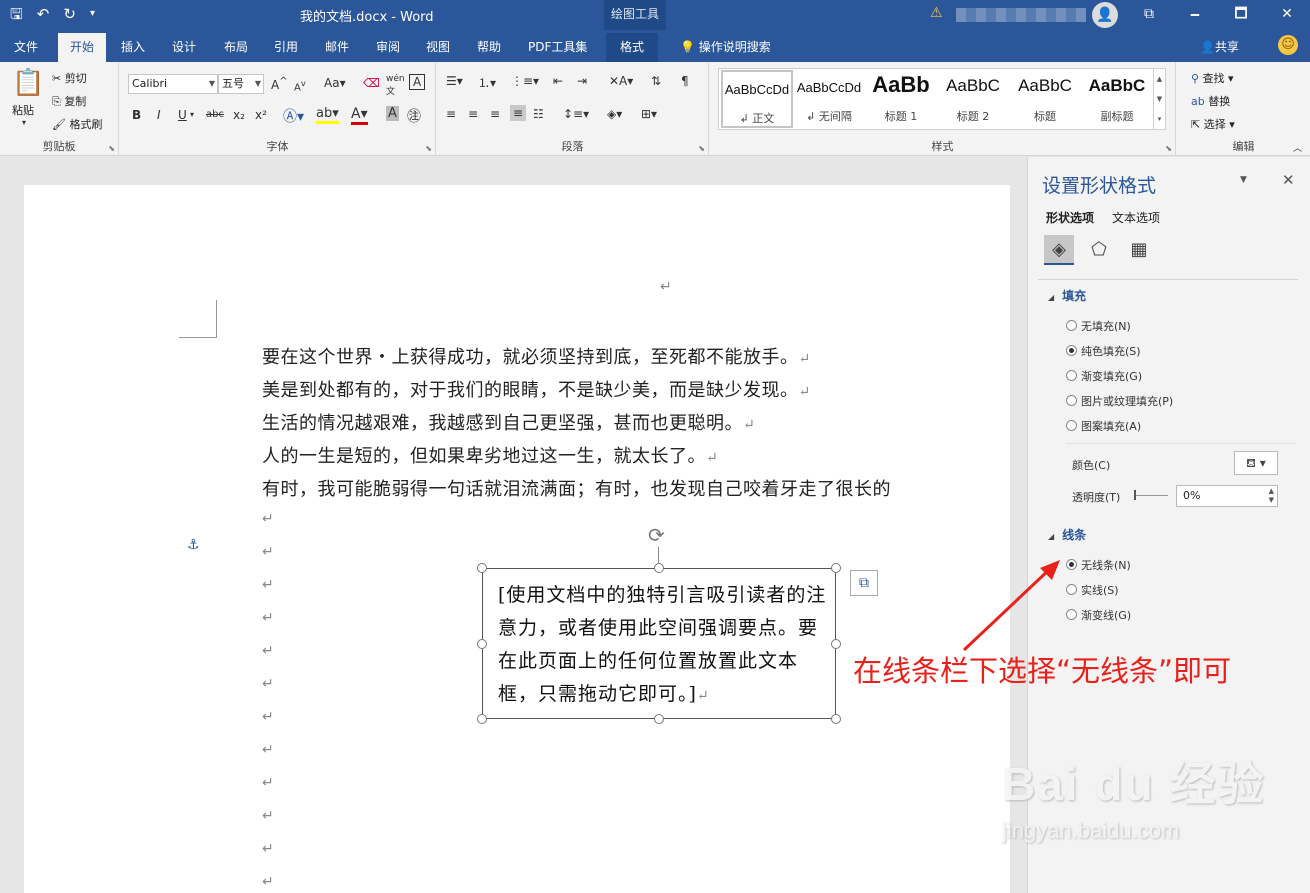  Describe the element at coordinates (973, 99) in the screenshot. I see `style-heading-2: AaBbC 标题 2` at that location.